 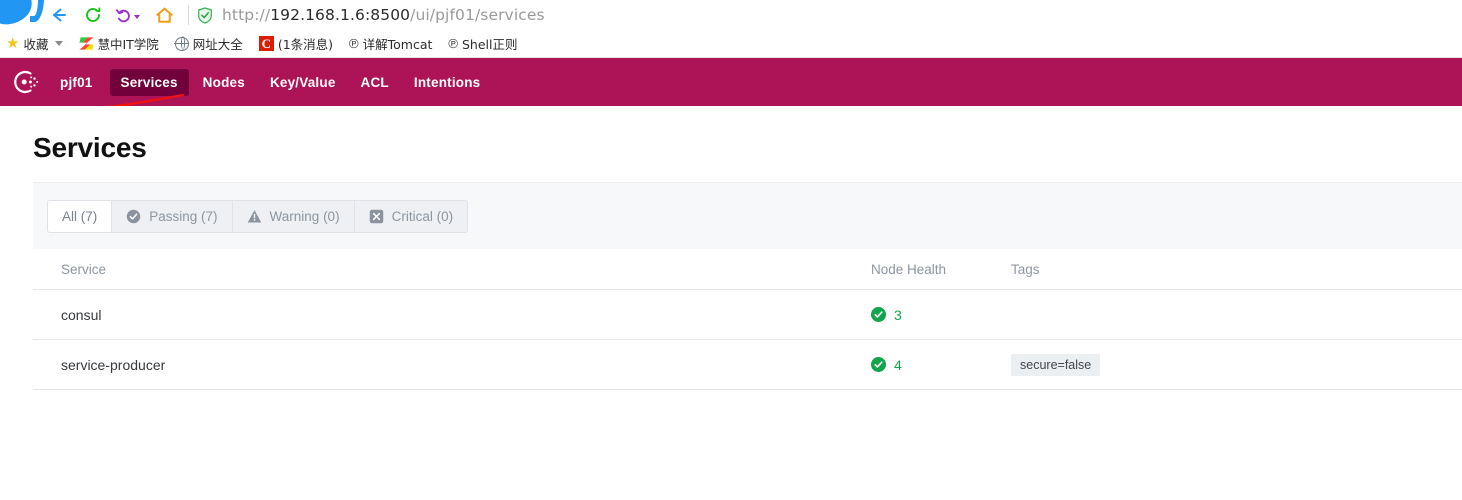 What do you see at coordinates (25, 82) in the screenshot?
I see `consul-logo-icon` at bounding box center [25, 82].